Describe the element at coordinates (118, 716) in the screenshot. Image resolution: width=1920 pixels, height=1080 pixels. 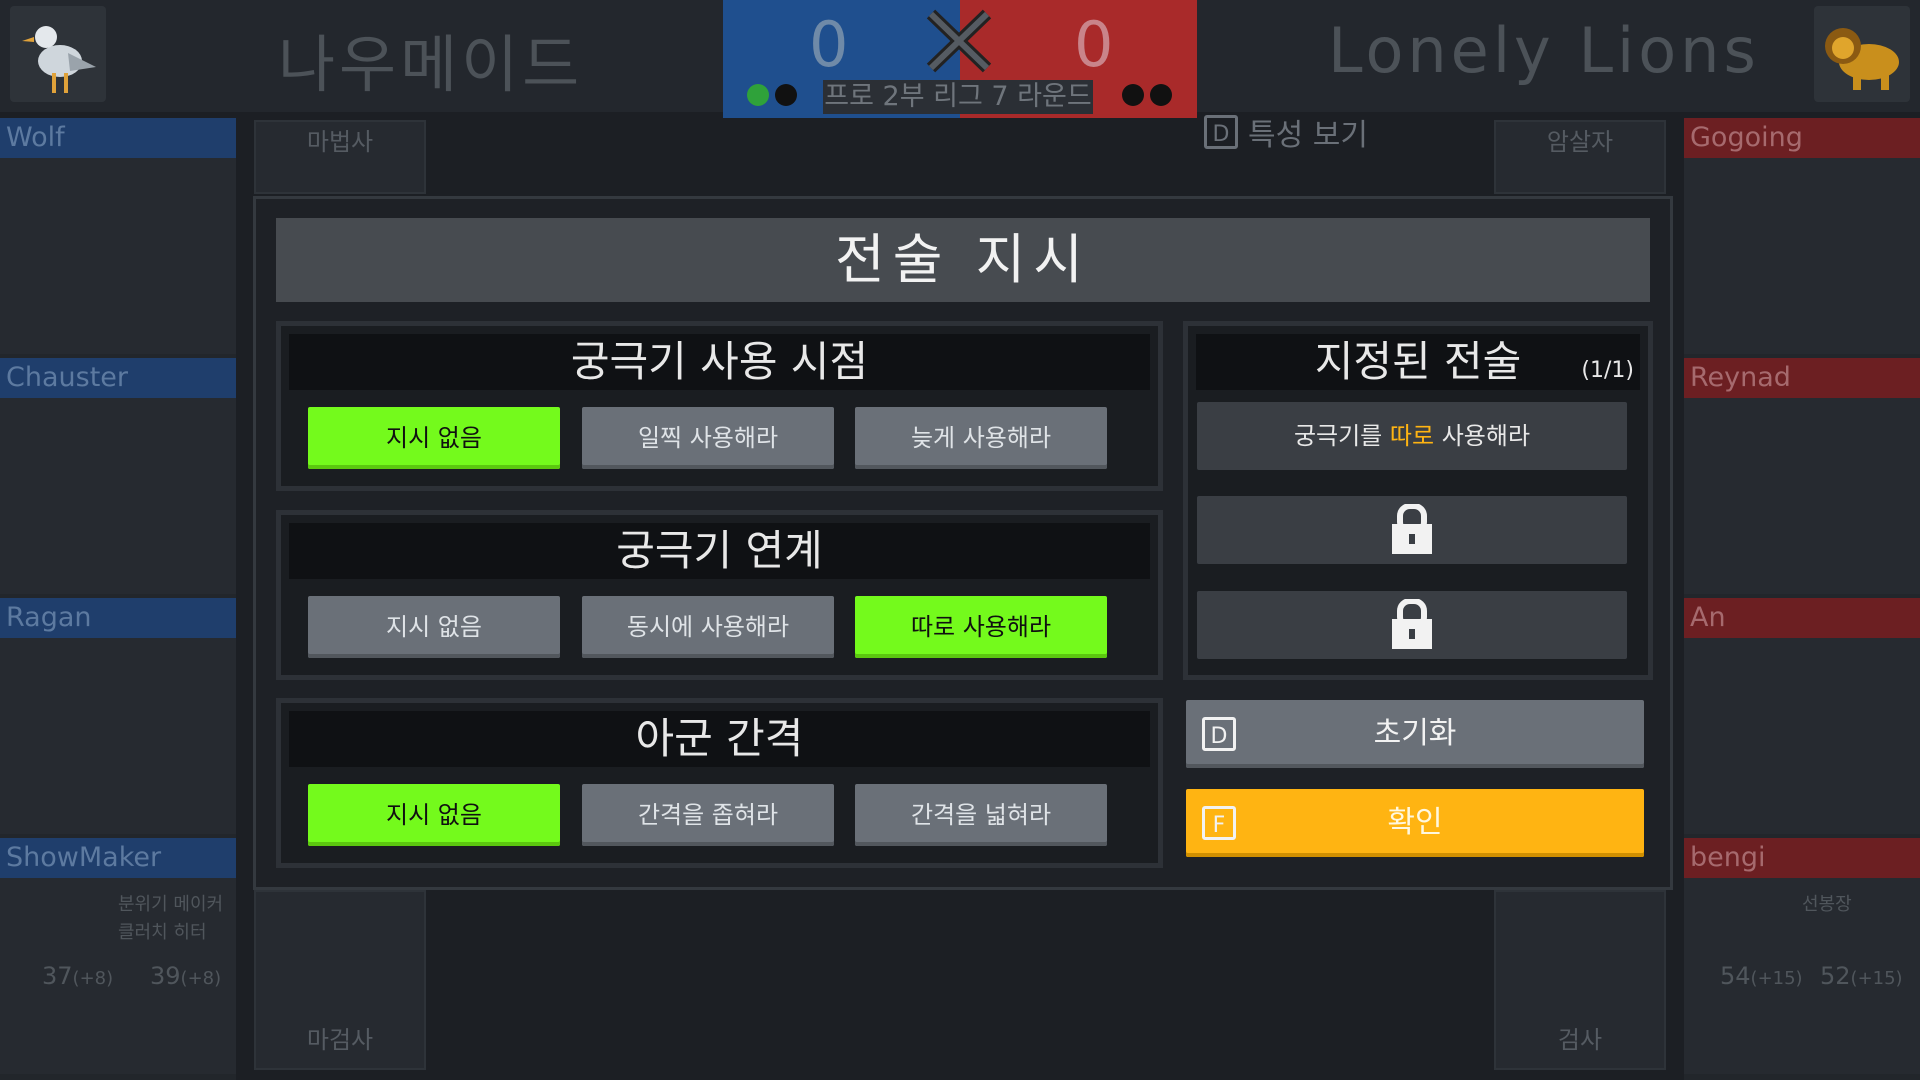
I see `player-card: Ragan` at that location.